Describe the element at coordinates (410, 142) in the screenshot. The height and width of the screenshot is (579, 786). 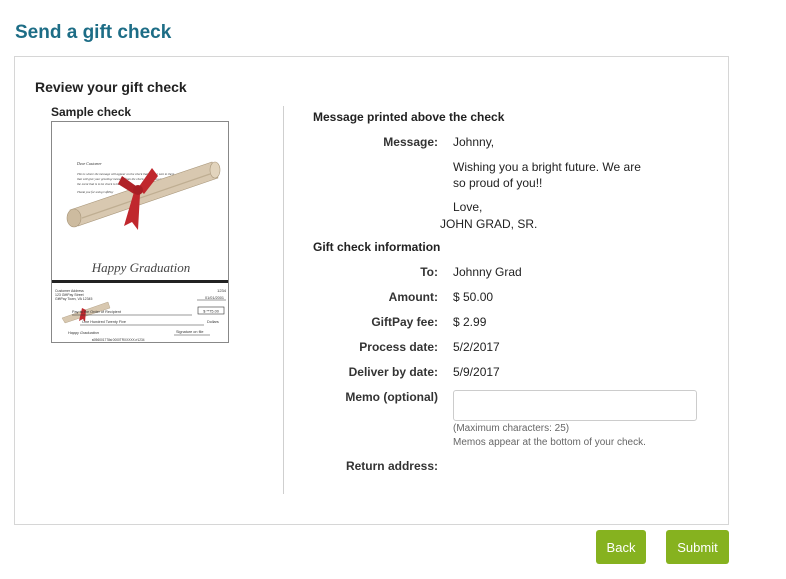
I see `message-label: Message:` at that location.